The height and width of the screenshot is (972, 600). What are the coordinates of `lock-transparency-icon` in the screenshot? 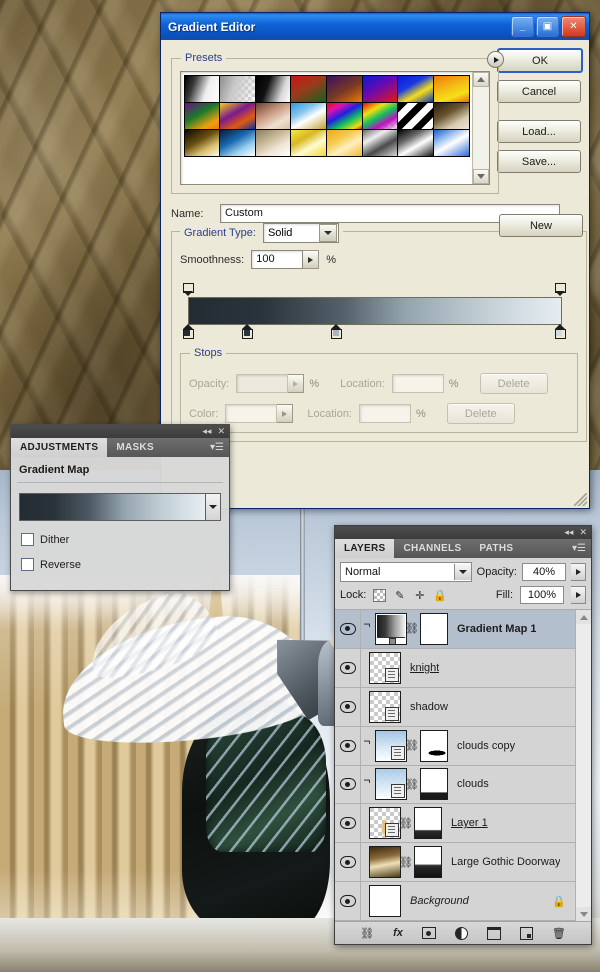 It's located at (380, 595).